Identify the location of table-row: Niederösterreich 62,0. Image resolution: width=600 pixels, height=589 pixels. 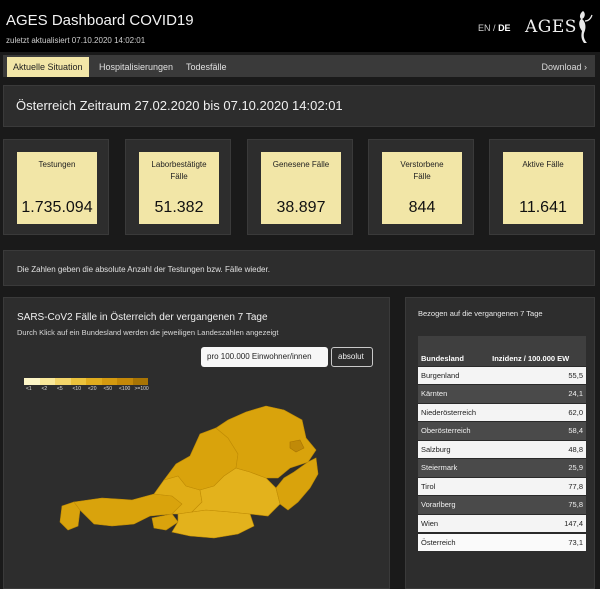
(502, 412).